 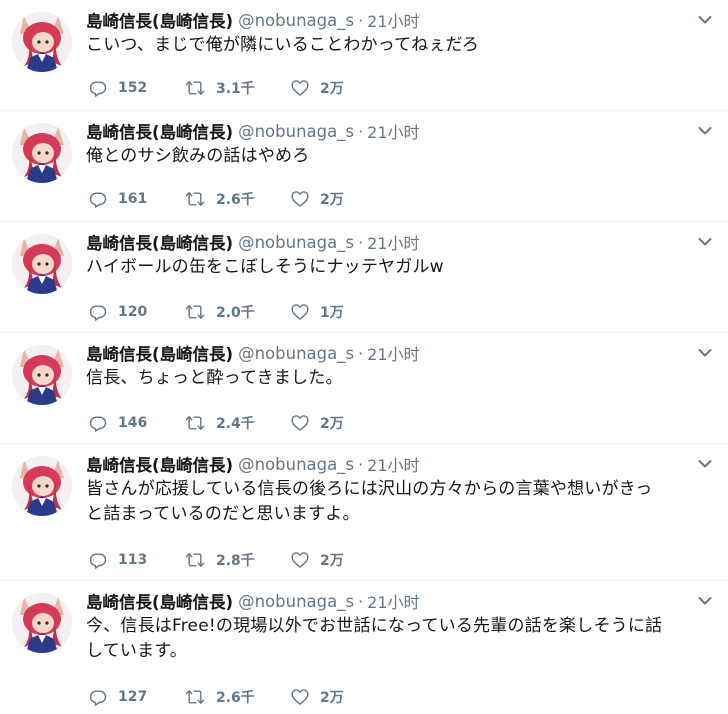 What do you see at coordinates (265, 267) in the screenshot?
I see `tweet-text-line: ハイボールの缶をこぼしそうにナッテヤガルw` at bounding box center [265, 267].